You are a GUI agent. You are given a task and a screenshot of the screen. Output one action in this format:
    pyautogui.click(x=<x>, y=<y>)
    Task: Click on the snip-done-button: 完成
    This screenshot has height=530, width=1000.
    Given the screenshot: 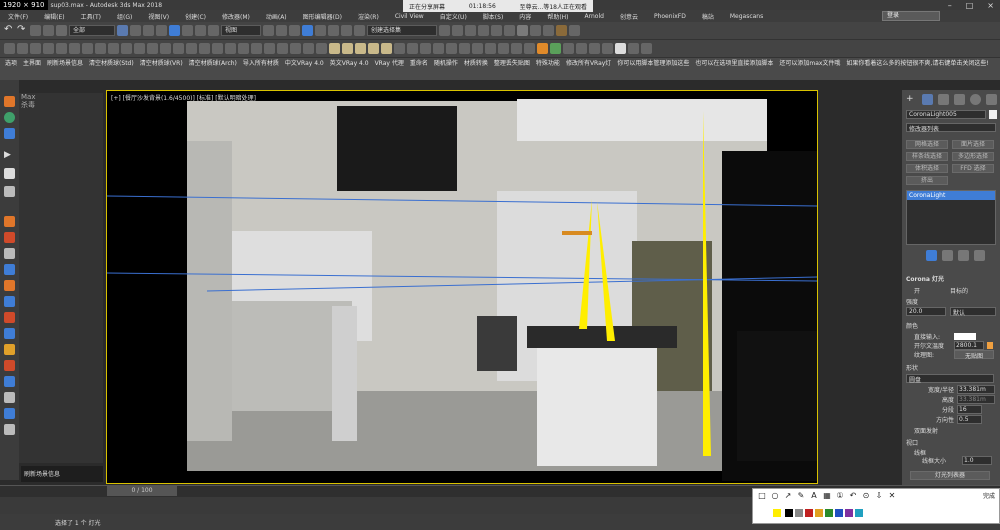 What is the action you would take?
    pyautogui.click(x=989, y=495)
    